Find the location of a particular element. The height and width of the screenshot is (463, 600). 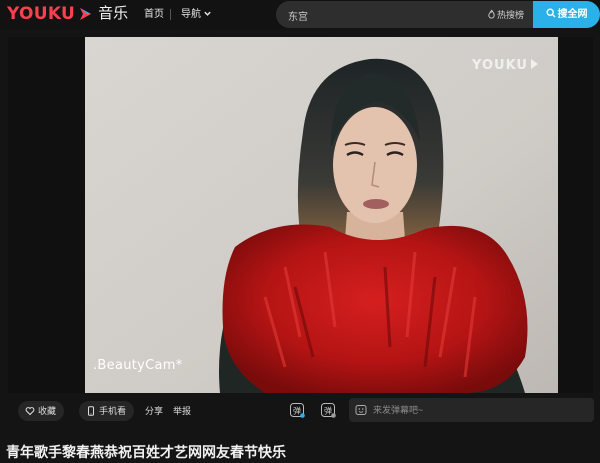

player-action-bar: 收藏 手机看 分享 举报 弹 弹 is located at coordinates (300, 410).